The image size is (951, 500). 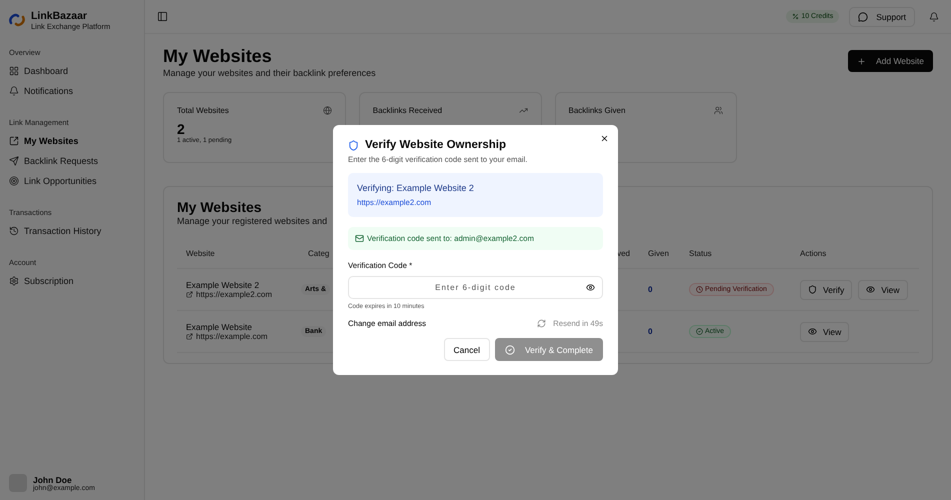 I want to click on column-header: Categ, so click(x=319, y=253).